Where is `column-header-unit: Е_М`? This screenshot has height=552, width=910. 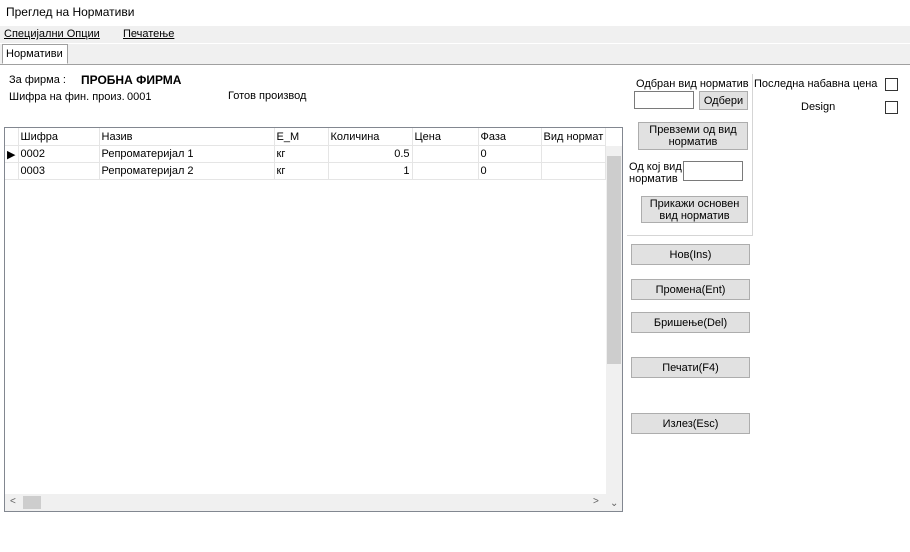 column-header-unit: Е_М is located at coordinates (301, 137).